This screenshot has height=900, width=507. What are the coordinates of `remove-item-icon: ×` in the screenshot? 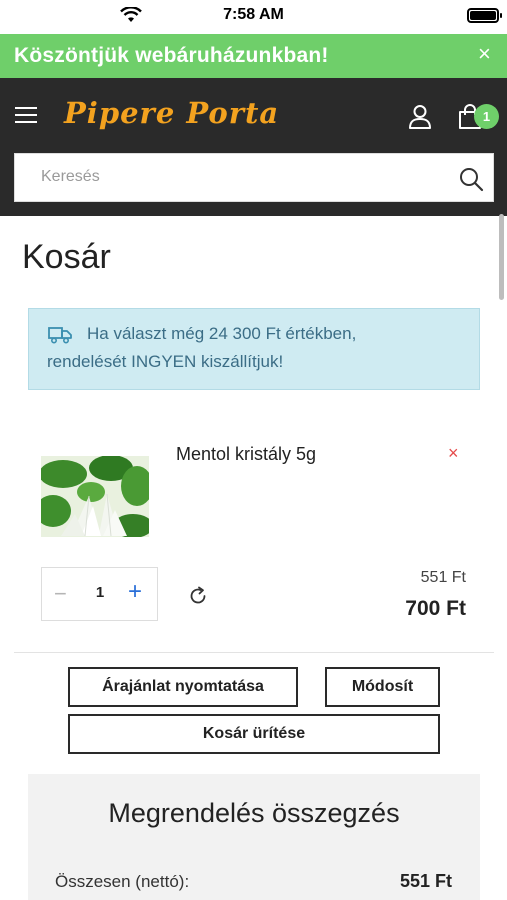 It's located at (453, 453).